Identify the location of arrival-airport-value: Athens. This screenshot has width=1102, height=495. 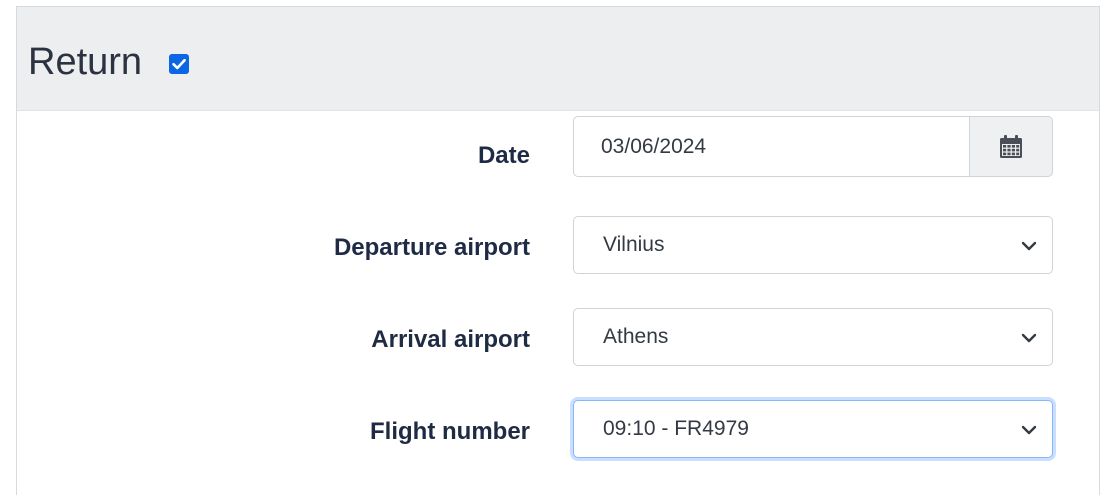
(636, 336).